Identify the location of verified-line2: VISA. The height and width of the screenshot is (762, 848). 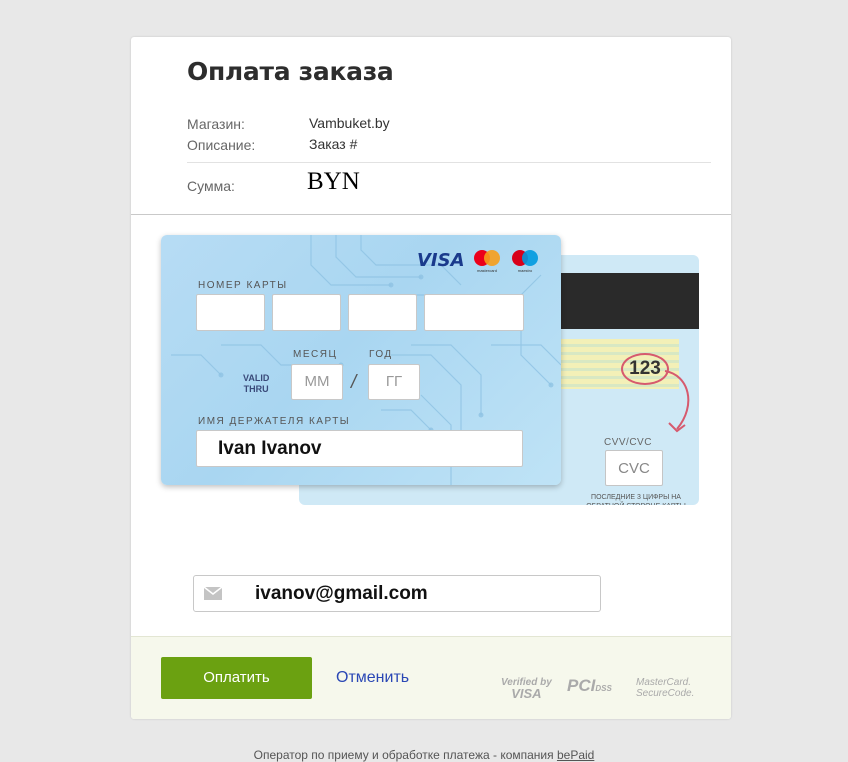
(526, 693).